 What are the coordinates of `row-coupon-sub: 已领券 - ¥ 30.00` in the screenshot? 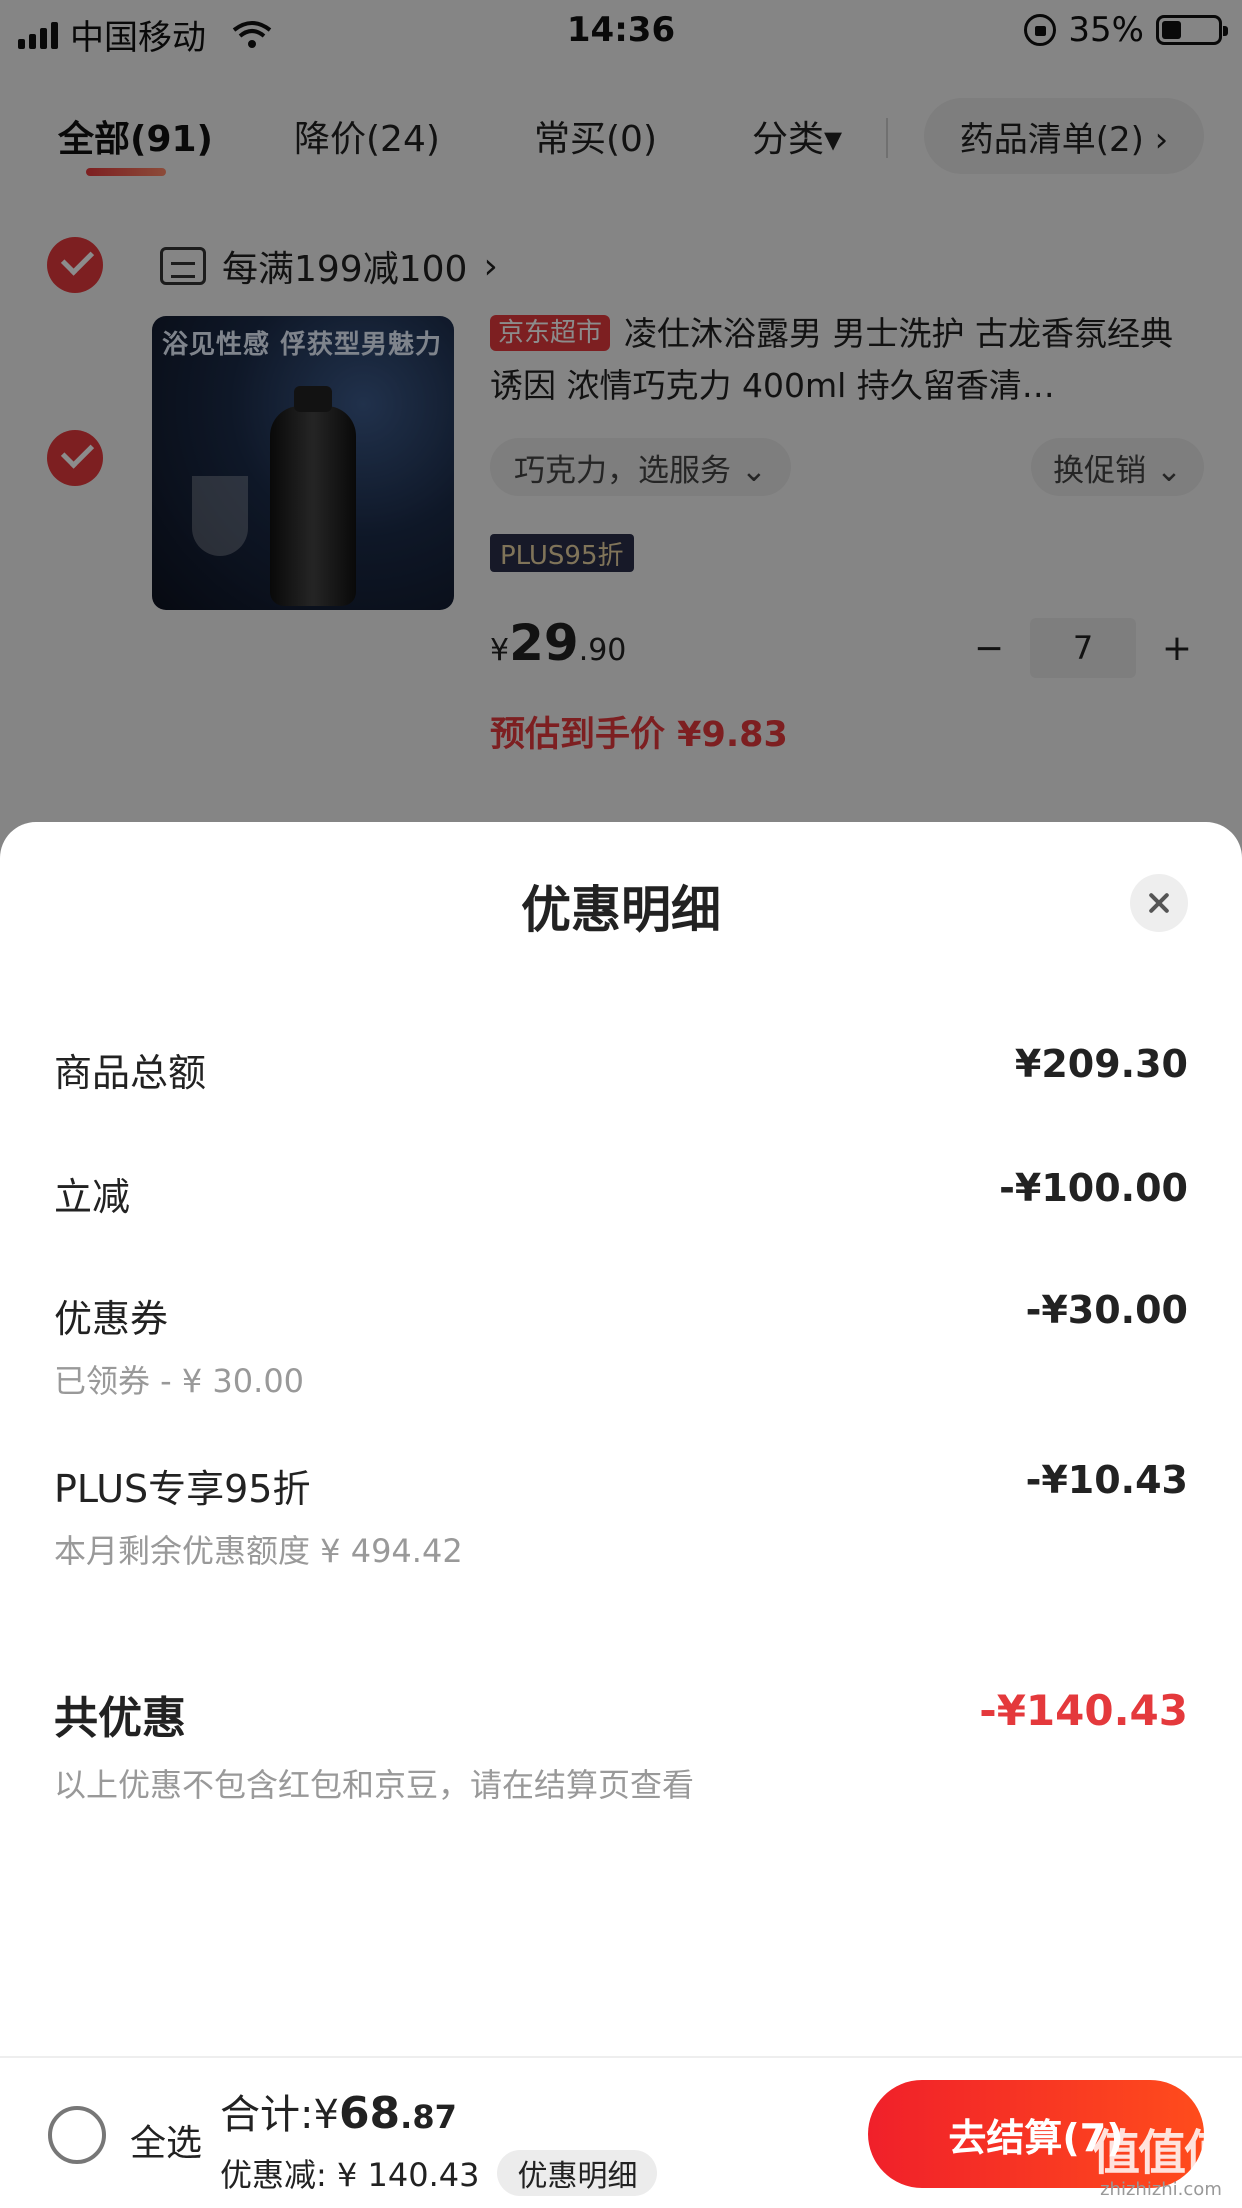 It's located at (179, 1381).